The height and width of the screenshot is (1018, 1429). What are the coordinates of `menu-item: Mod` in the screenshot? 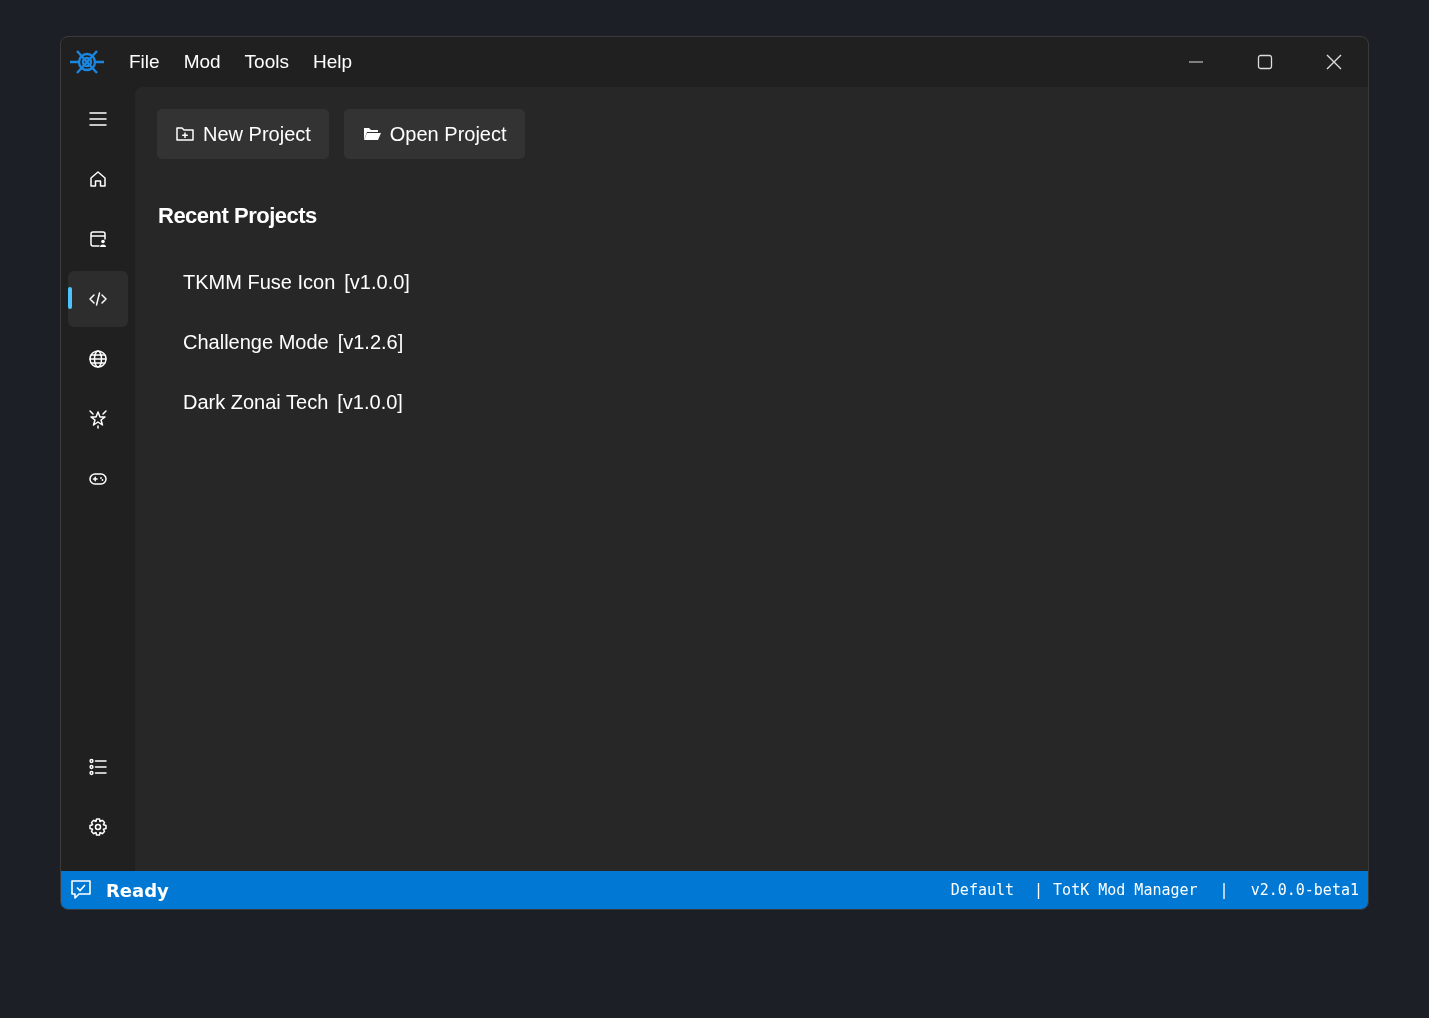 It's located at (202, 62).